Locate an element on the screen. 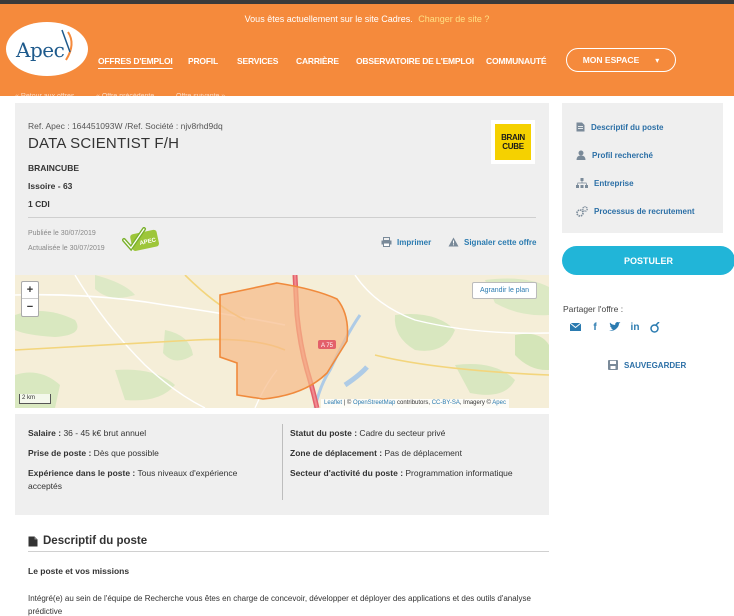  start-label: Prise de poste : is located at coordinates (60, 453).